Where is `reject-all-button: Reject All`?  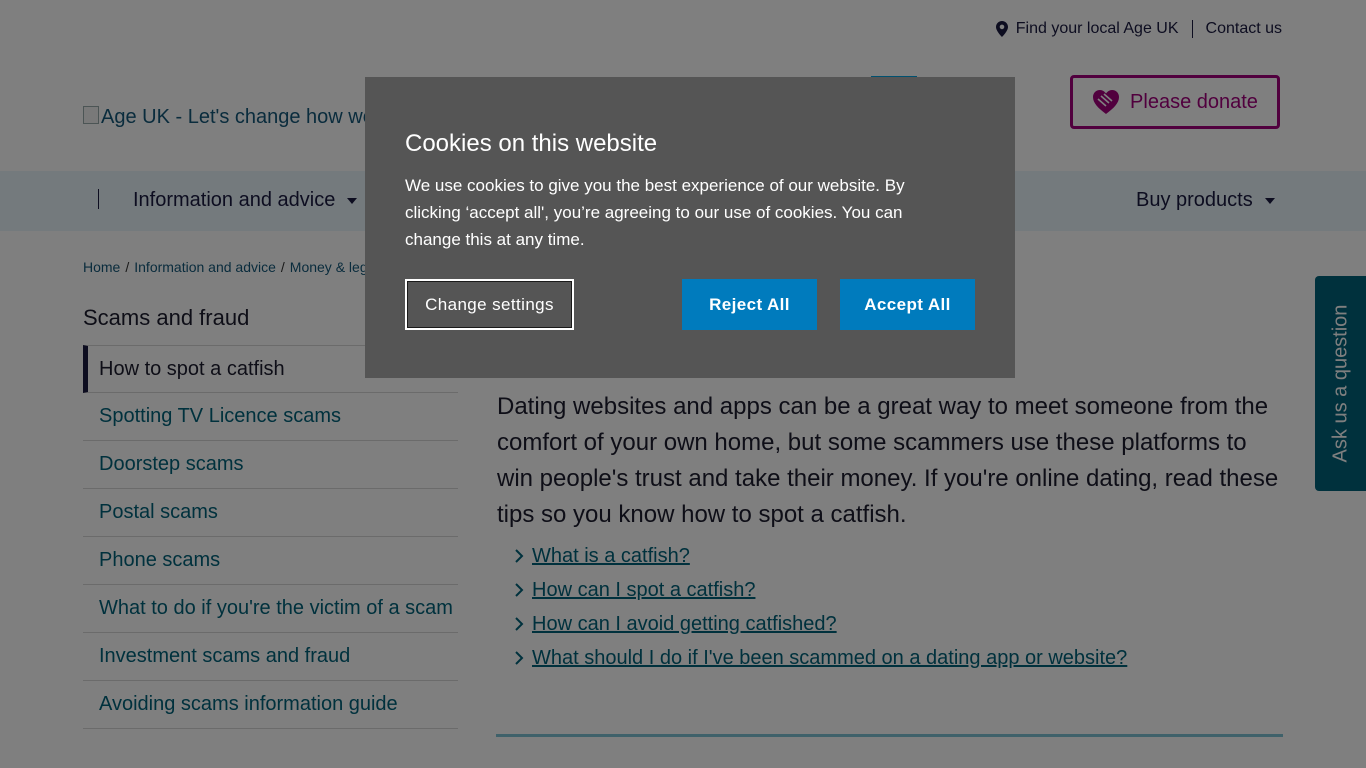 reject-all-button: Reject All is located at coordinates (749, 304).